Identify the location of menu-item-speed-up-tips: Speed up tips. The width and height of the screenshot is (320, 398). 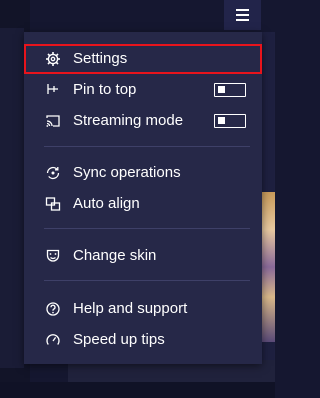
(143, 340).